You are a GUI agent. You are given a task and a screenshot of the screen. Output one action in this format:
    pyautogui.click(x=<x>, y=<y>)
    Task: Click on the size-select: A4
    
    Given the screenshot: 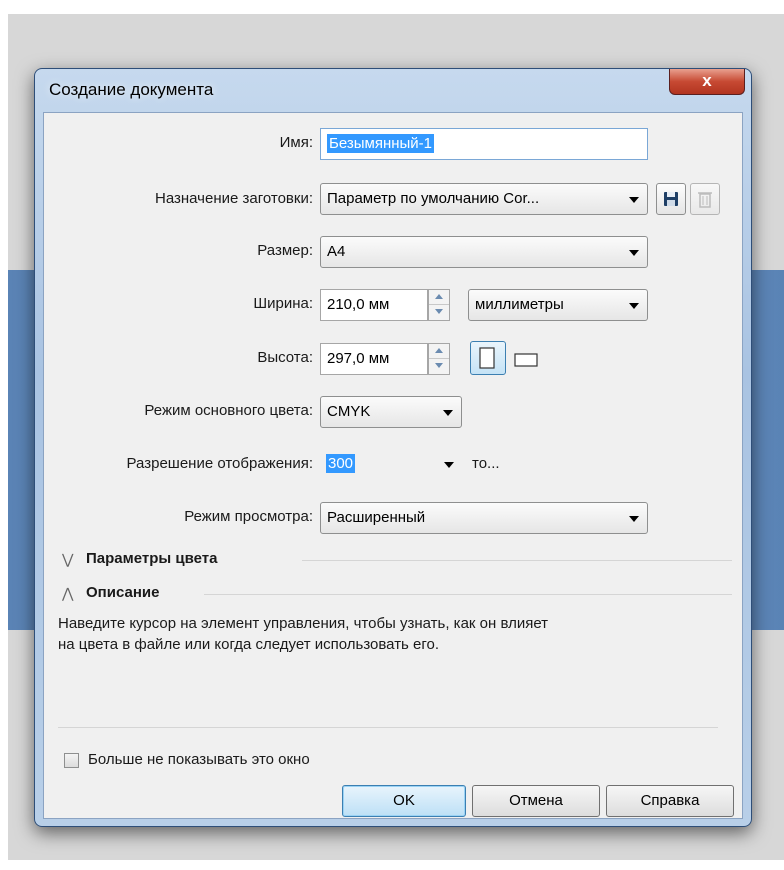 What is the action you would take?
    pyautogui.click(x=484, y=252)
    